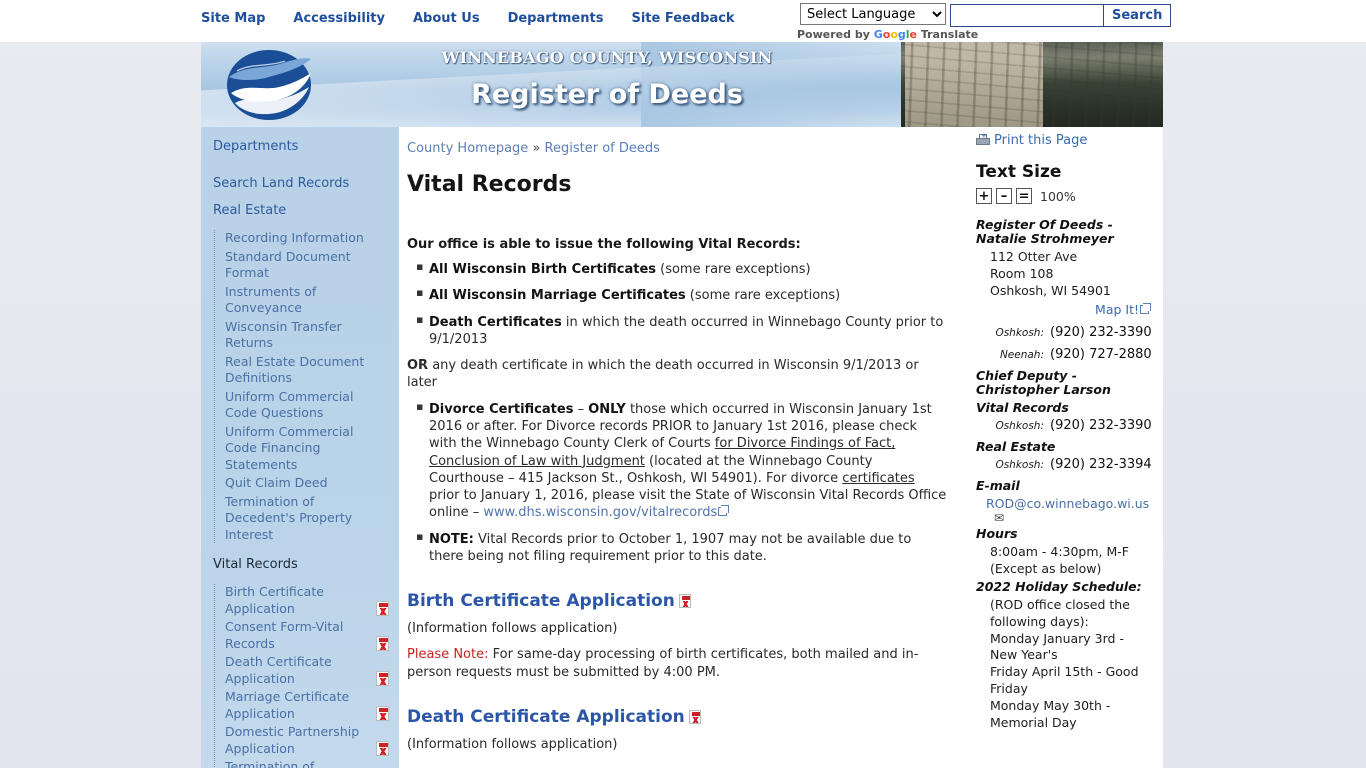 Image resolution: width=1366 pixels, height=768 pixels. What do you see at coordinates (733, 269) in the screenshot?
I see `bullet-rest-birth: (some rare exceptions)` at bounding box center [733, 269].